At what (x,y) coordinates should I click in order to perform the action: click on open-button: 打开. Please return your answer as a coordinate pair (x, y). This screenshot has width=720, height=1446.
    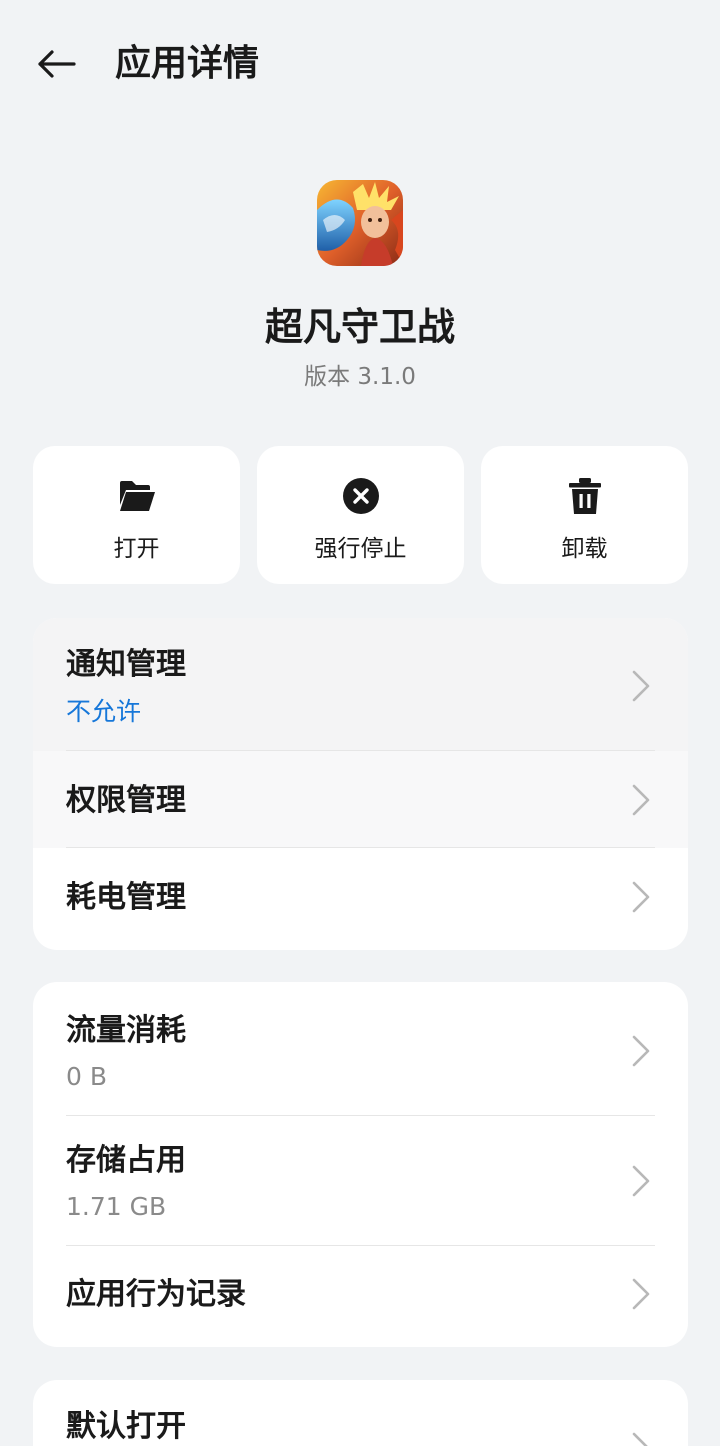
    Looking at the image, I should click on (136, 515).